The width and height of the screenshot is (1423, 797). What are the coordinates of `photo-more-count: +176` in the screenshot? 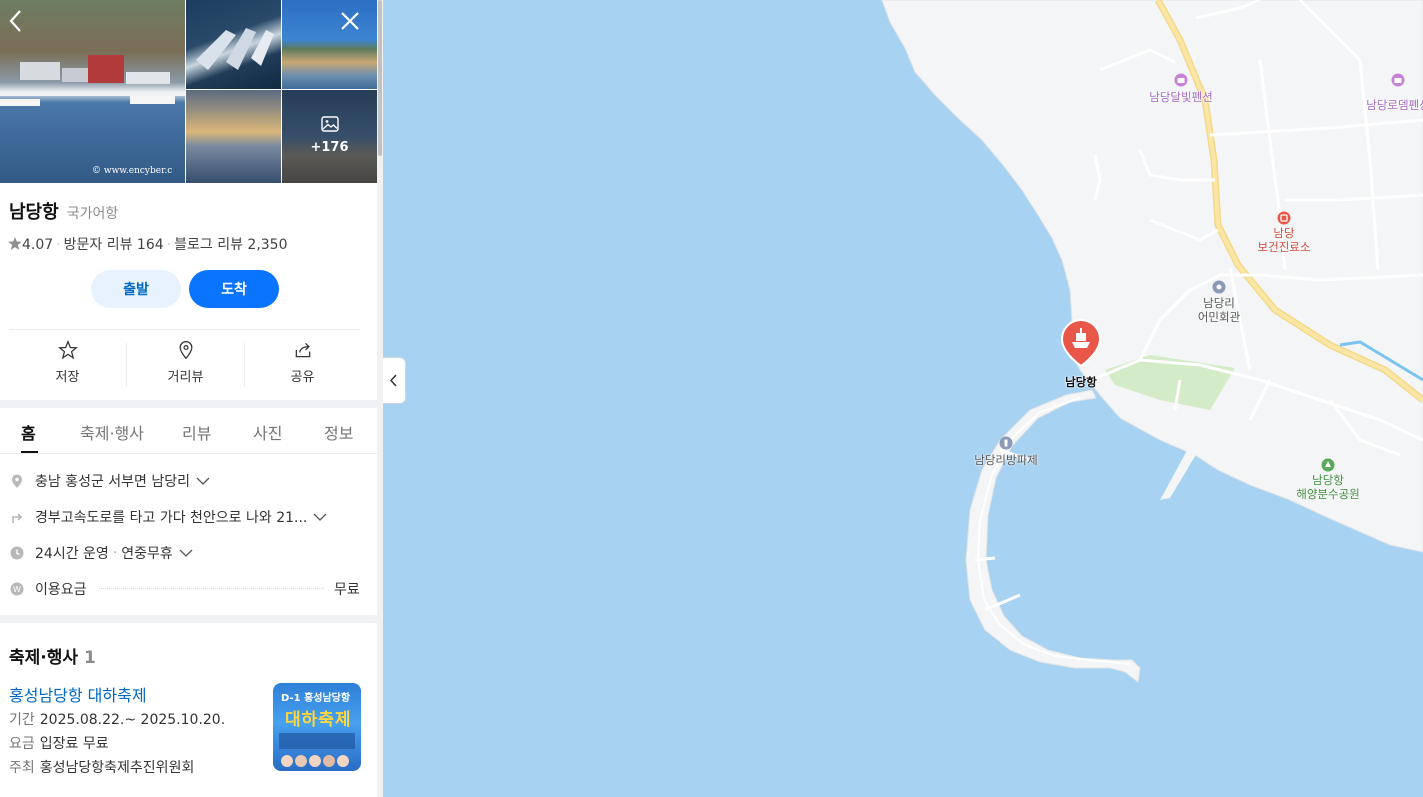 It's located at (329, 147).